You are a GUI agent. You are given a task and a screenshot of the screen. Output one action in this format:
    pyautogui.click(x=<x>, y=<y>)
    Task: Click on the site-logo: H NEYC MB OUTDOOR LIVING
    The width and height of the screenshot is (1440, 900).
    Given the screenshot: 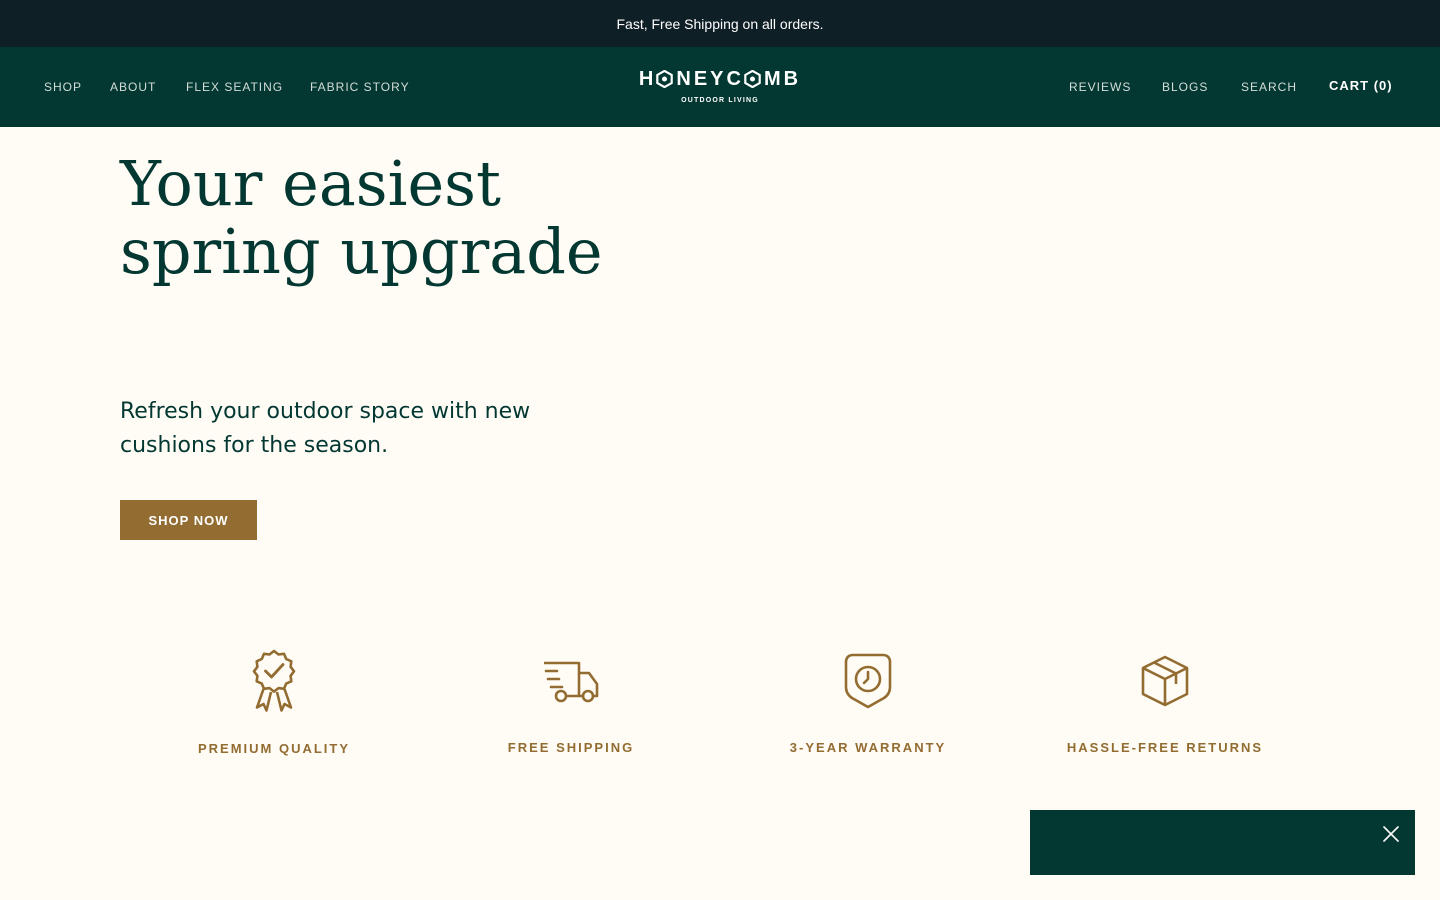 What is the action you would take?
    pyautogui.click(x=720, y=86)
    